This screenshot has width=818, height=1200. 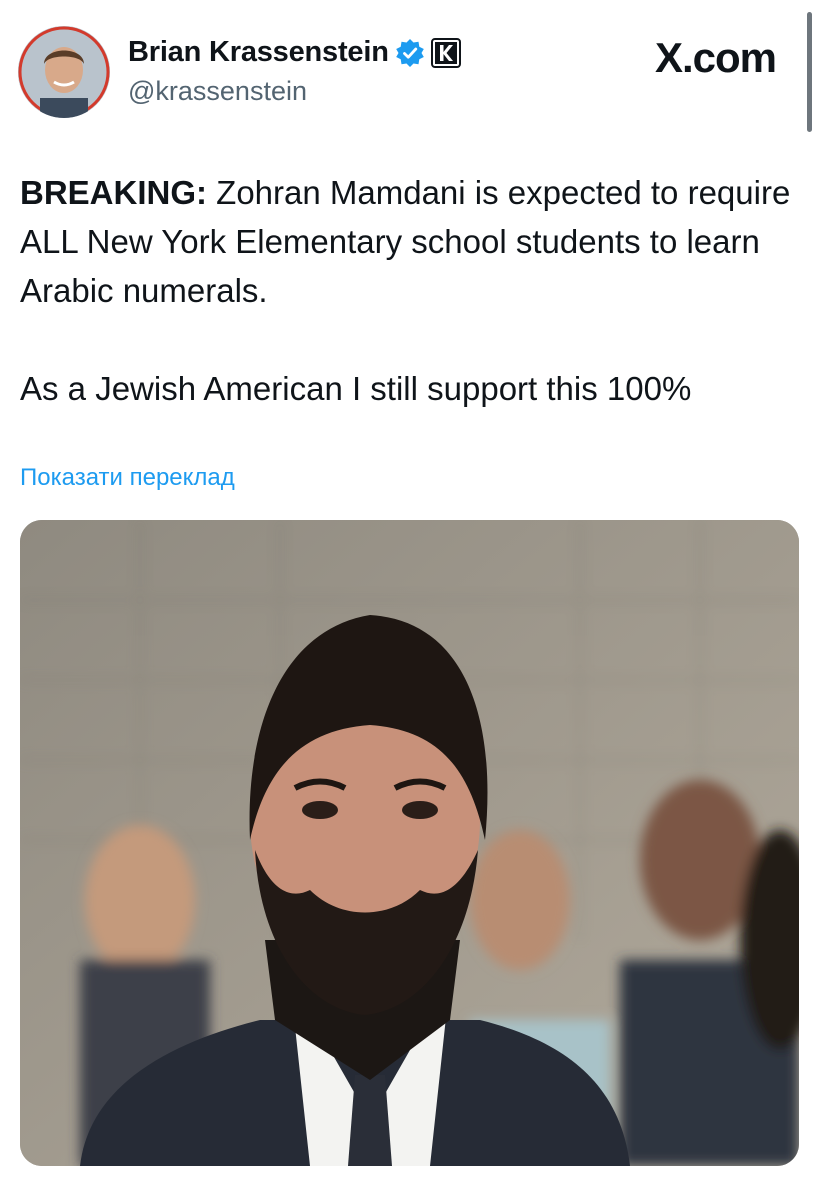 What do you see at coordinates (809, 72) in the screenshot?
I see `scrollbar` at bounding box center [809, 72].